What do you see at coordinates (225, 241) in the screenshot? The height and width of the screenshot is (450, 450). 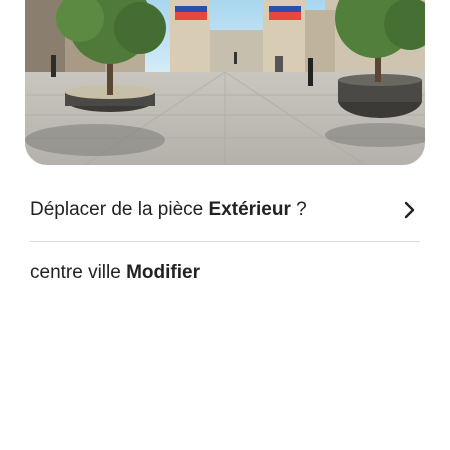 I see `divider` at bounding box center [225, 241].